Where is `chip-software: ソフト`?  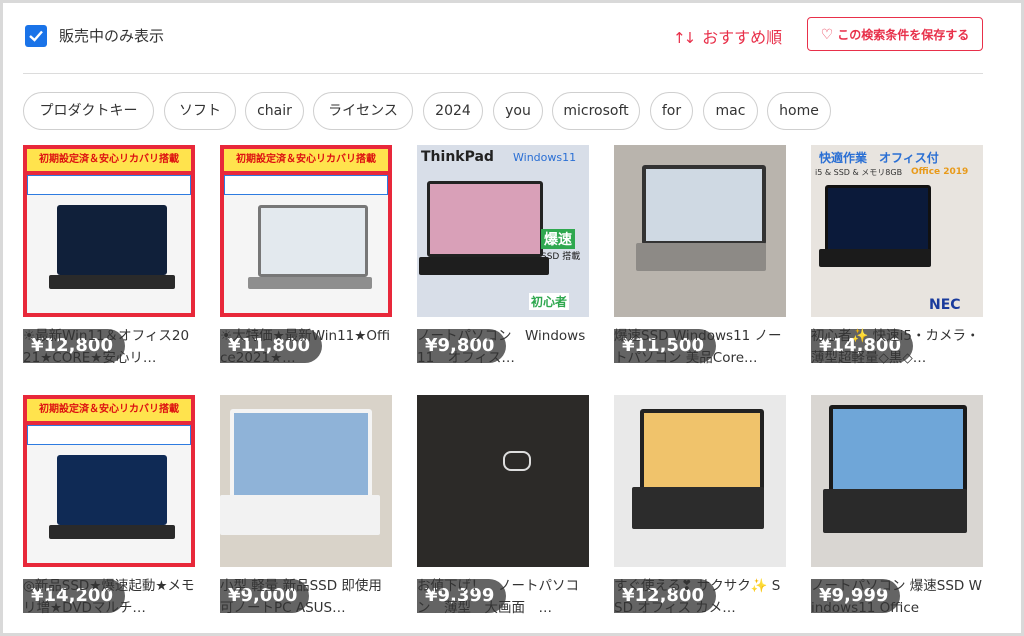 chip-software: ソフト is located at coordinates (200, 111).